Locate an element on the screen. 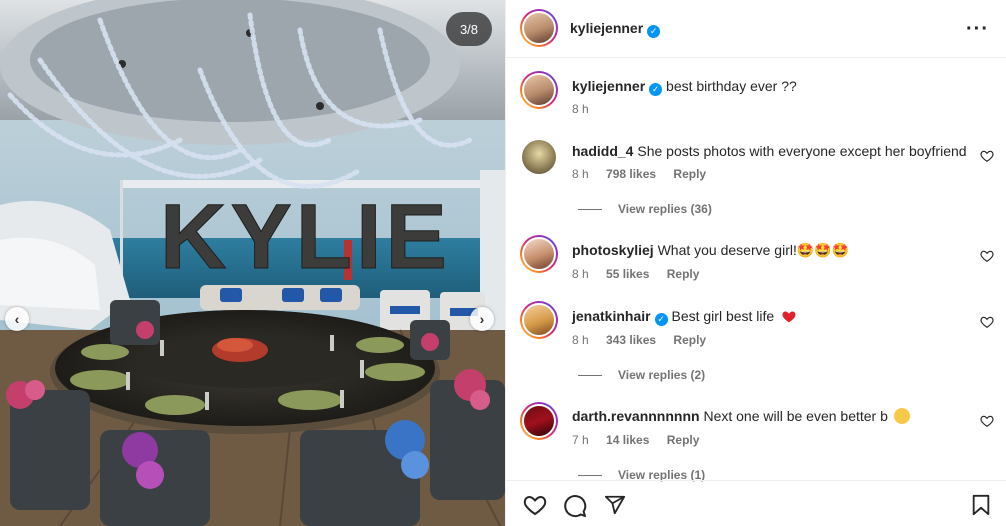 The image size is (1006, 526). photo-counter: 3/8 is located at coordinates (469, 29).